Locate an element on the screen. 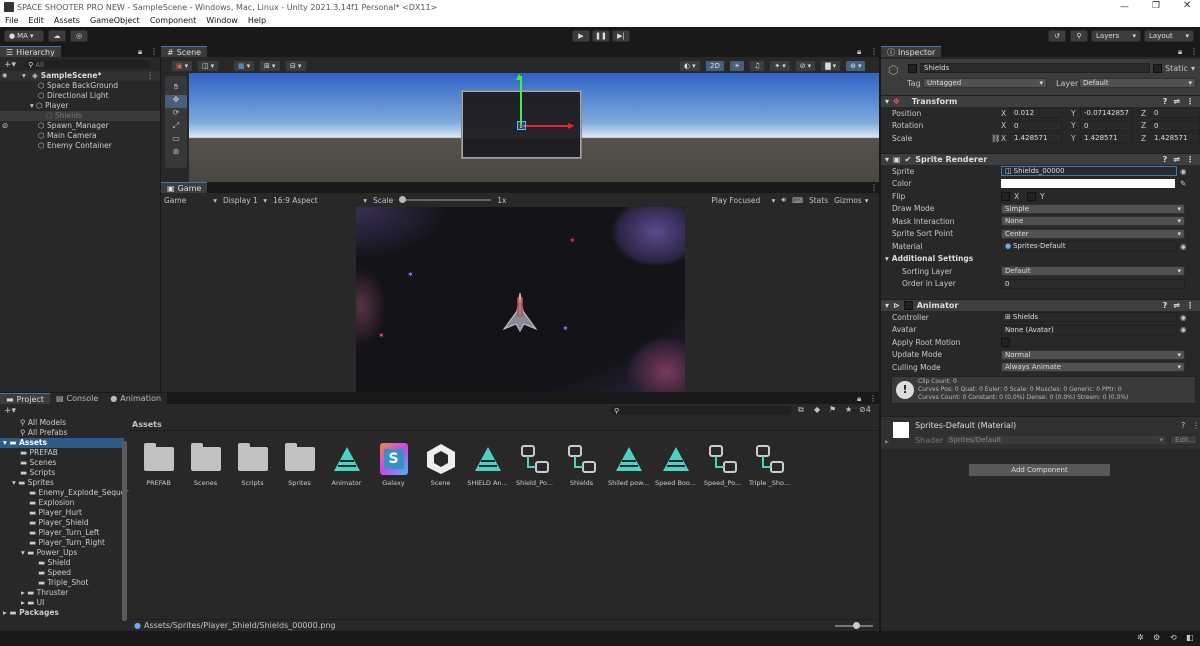 Image resolution: width=1200 pixels, height=646 pixels. minimize-icon: — is located at coordinates (1124, 7).